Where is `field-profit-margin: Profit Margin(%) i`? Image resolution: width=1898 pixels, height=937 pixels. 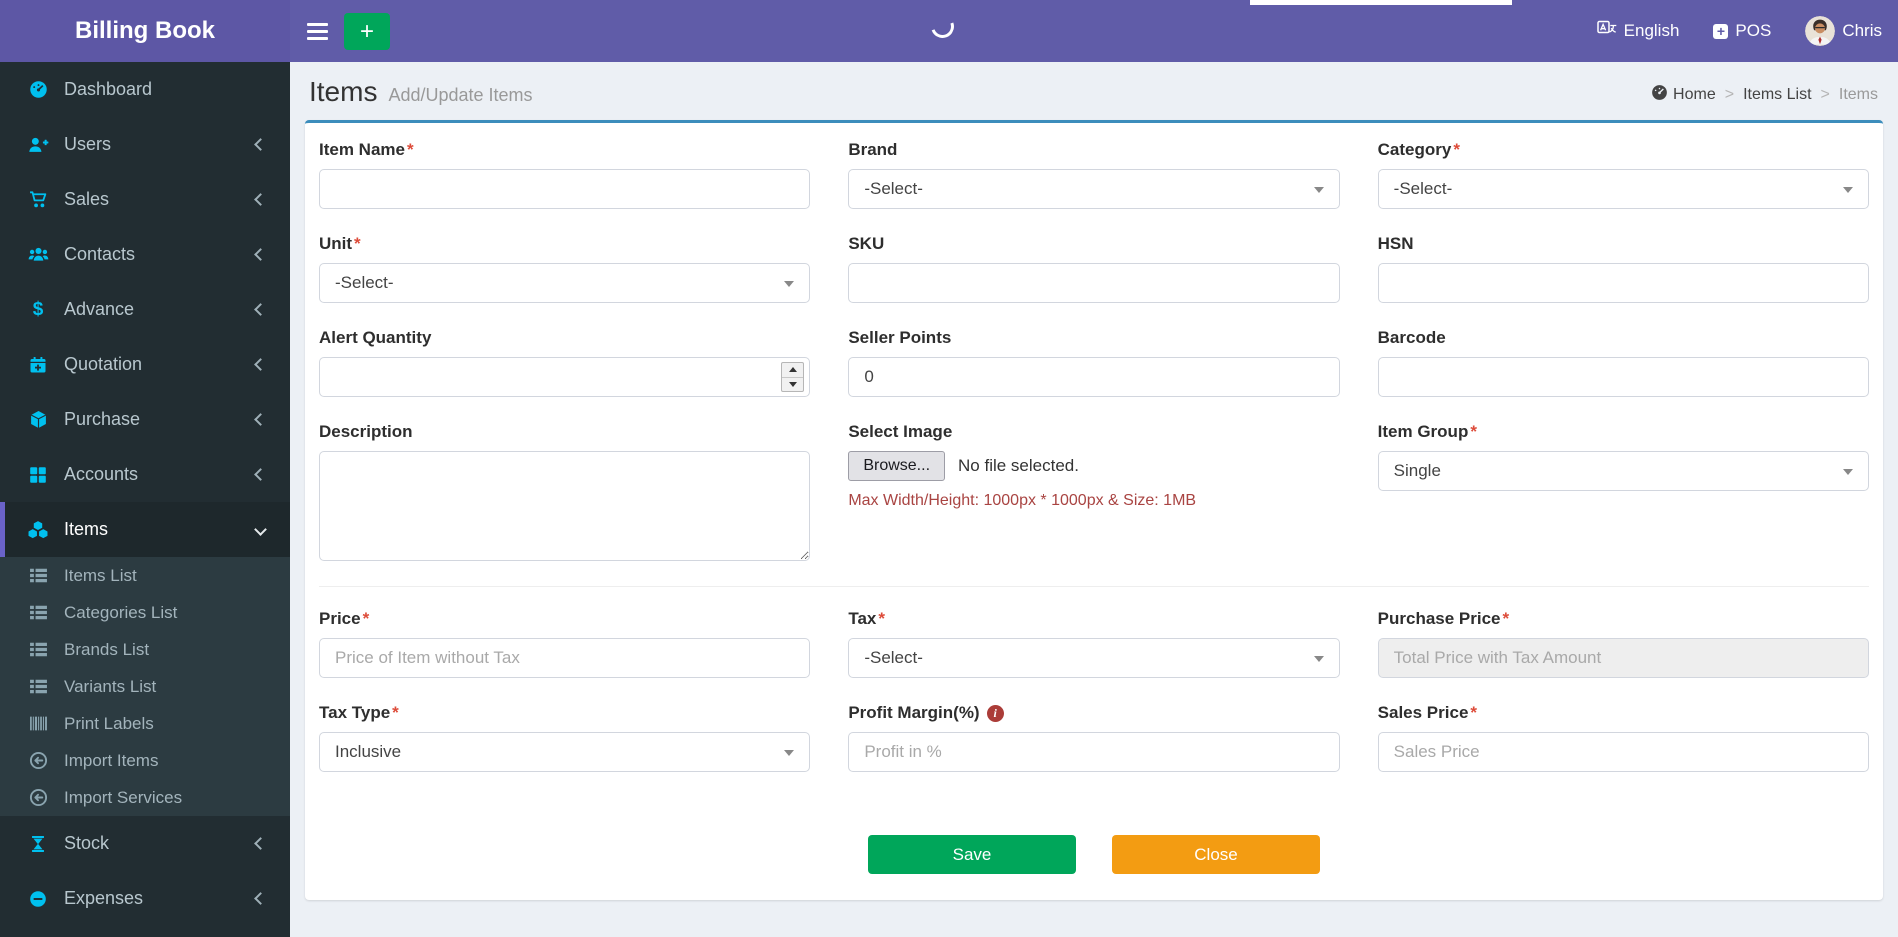 field-profit-margin: Profit Margin(%) i is located at coordinates (1094, 737).